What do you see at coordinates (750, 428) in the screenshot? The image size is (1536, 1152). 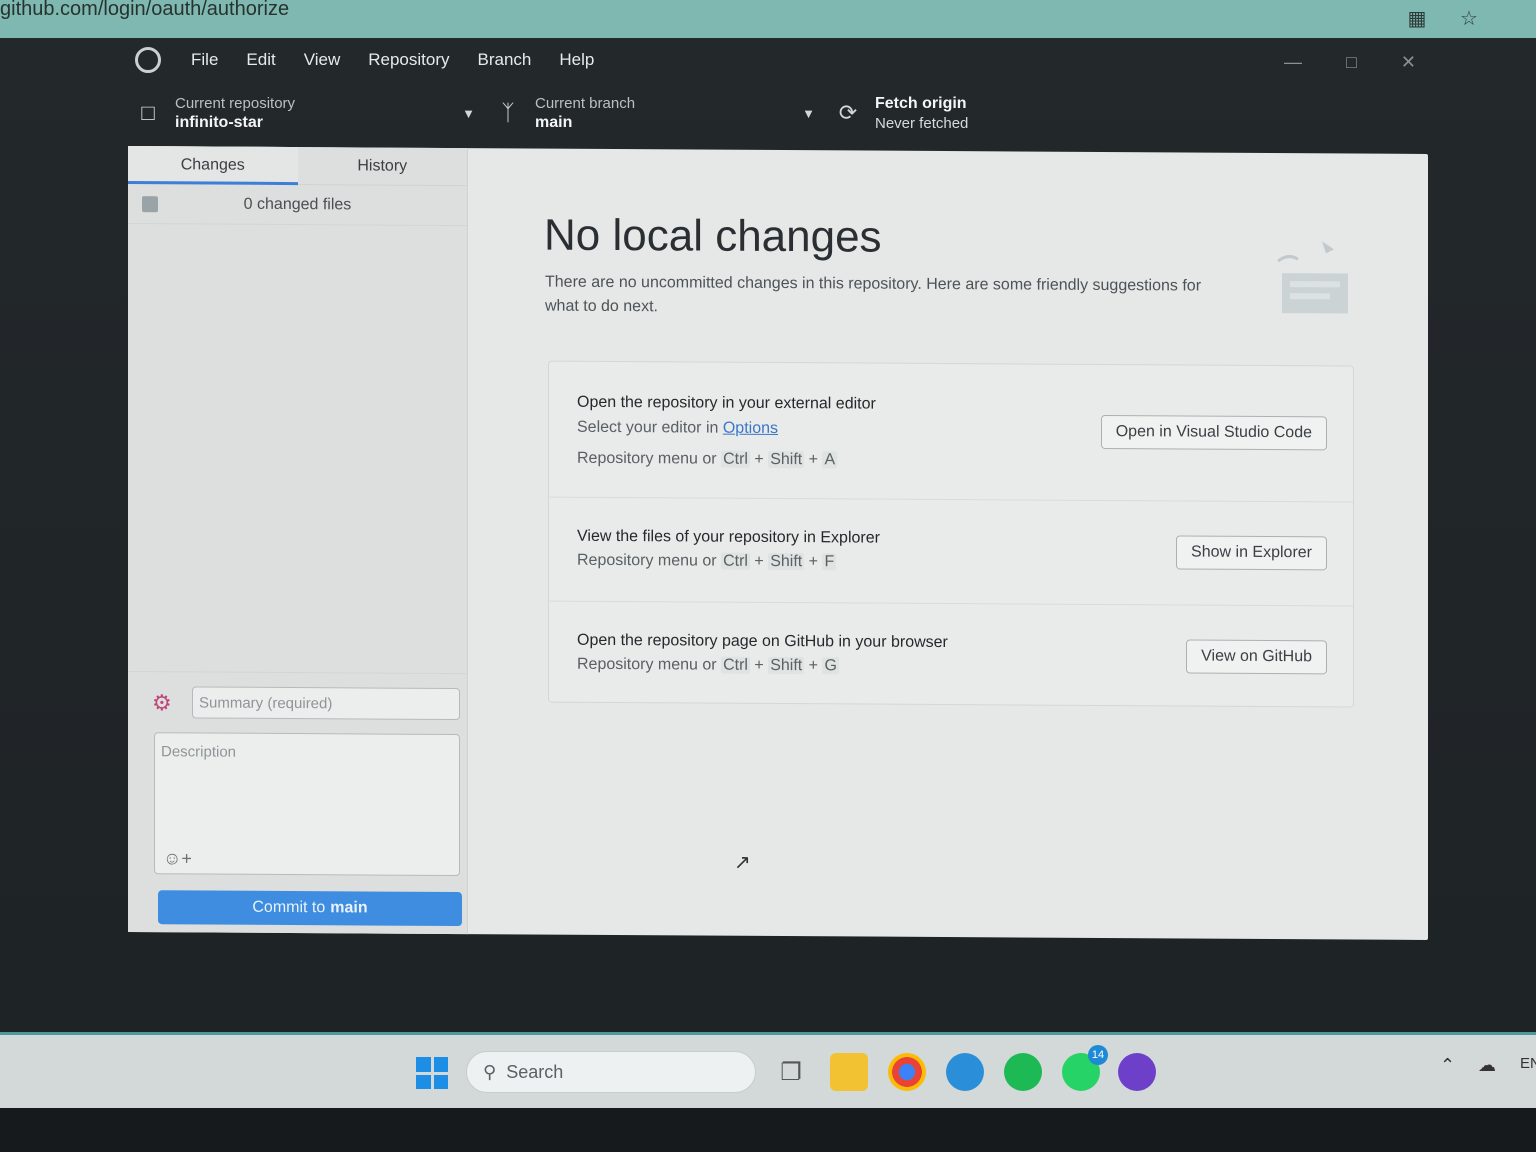 I see `options-link: Options` at bounding box center [750, 428].